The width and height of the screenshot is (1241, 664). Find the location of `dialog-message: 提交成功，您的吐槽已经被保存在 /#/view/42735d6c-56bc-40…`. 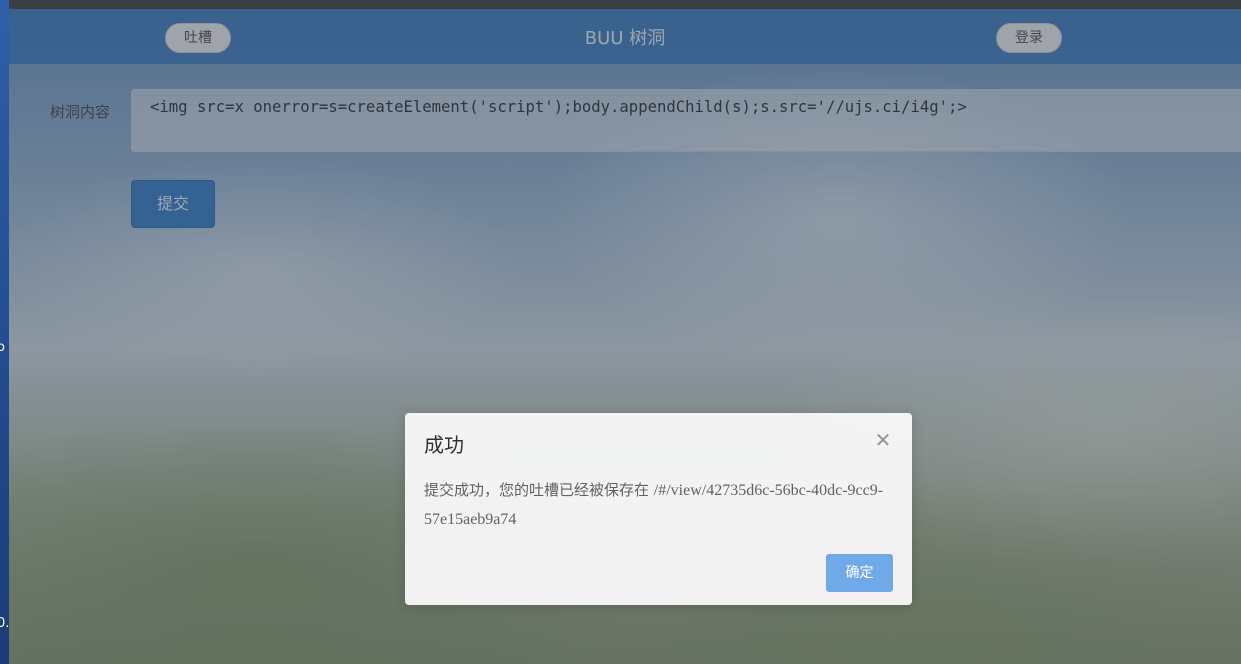

dialog-message: 提交成功，您的吐槽已经被保存在 /#/view/42735d6c-56bc-40… is located at coordinates (659, 505).